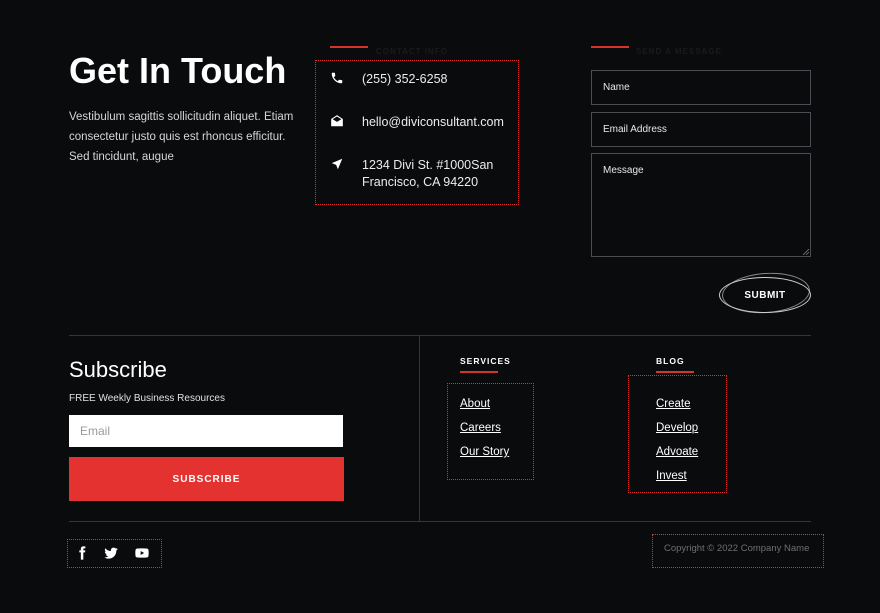 The image size is (880, 613). I want to click on subscribe-description: FREE Weekly Business Resources, so click(147, 398).